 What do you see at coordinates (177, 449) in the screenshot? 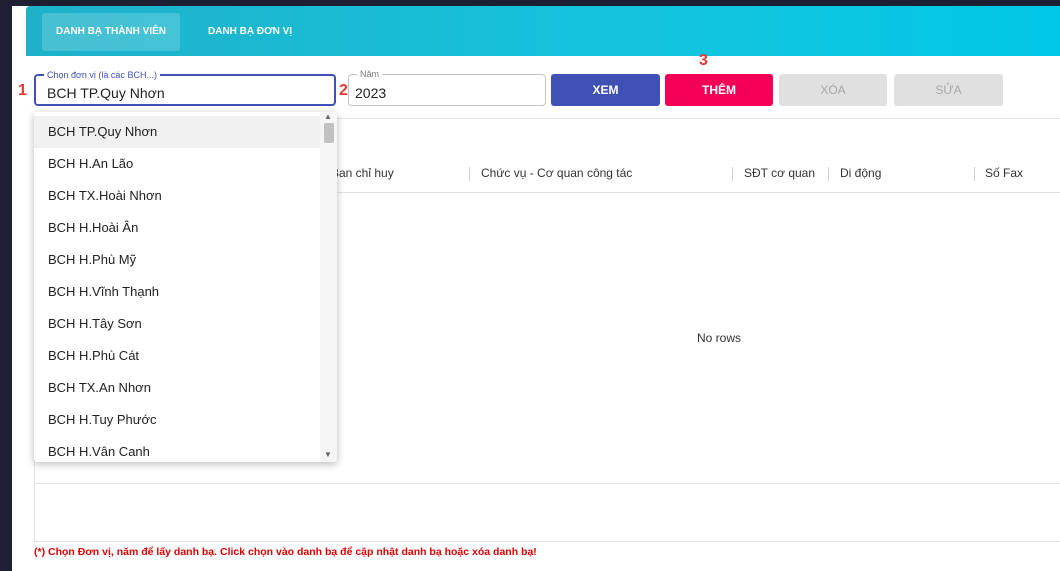
I see `dropdown-option: BCH H.Vân Canh` at bounding box center [177, 449].